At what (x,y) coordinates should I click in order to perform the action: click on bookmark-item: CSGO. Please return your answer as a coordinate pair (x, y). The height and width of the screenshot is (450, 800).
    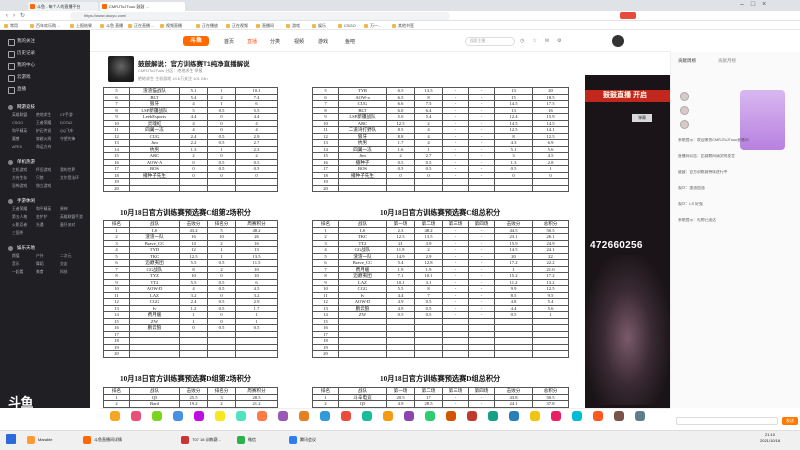
    Looking at the image, I should click on (347, 25).